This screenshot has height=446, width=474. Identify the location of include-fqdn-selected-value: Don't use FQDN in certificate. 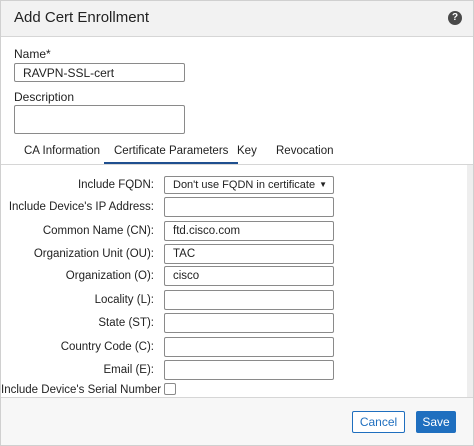
(244, 185).